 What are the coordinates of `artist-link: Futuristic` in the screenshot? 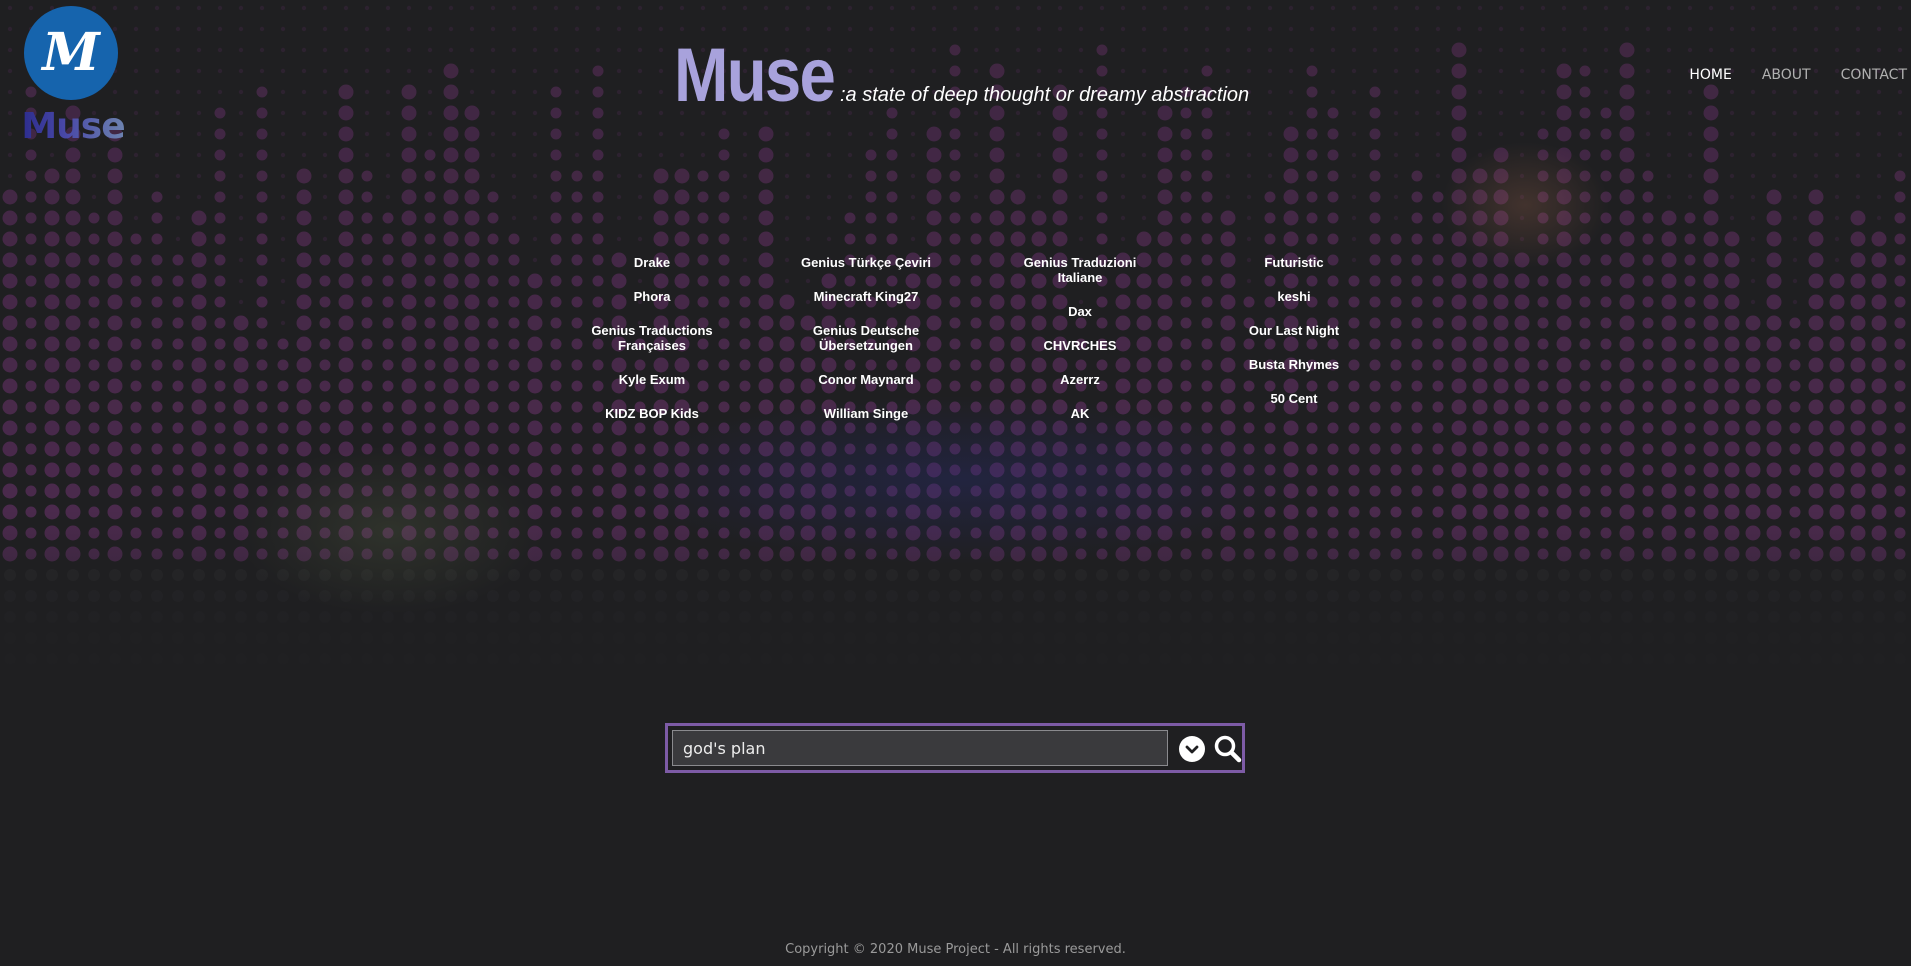 It's located at (1294, 262).